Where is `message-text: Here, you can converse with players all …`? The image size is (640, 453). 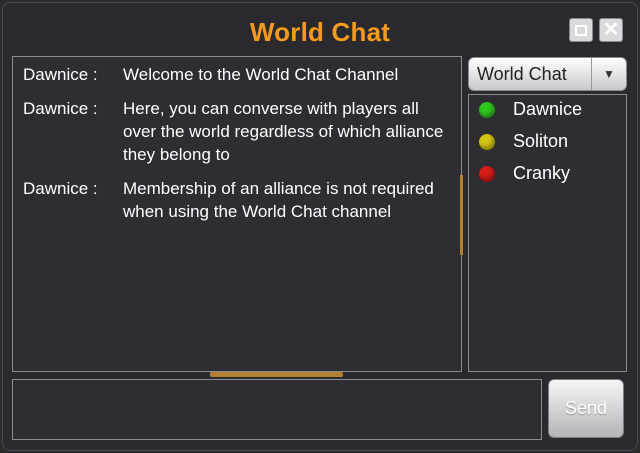 message-text: Here, you can converse with players all … is located at coordinates (283, 131).